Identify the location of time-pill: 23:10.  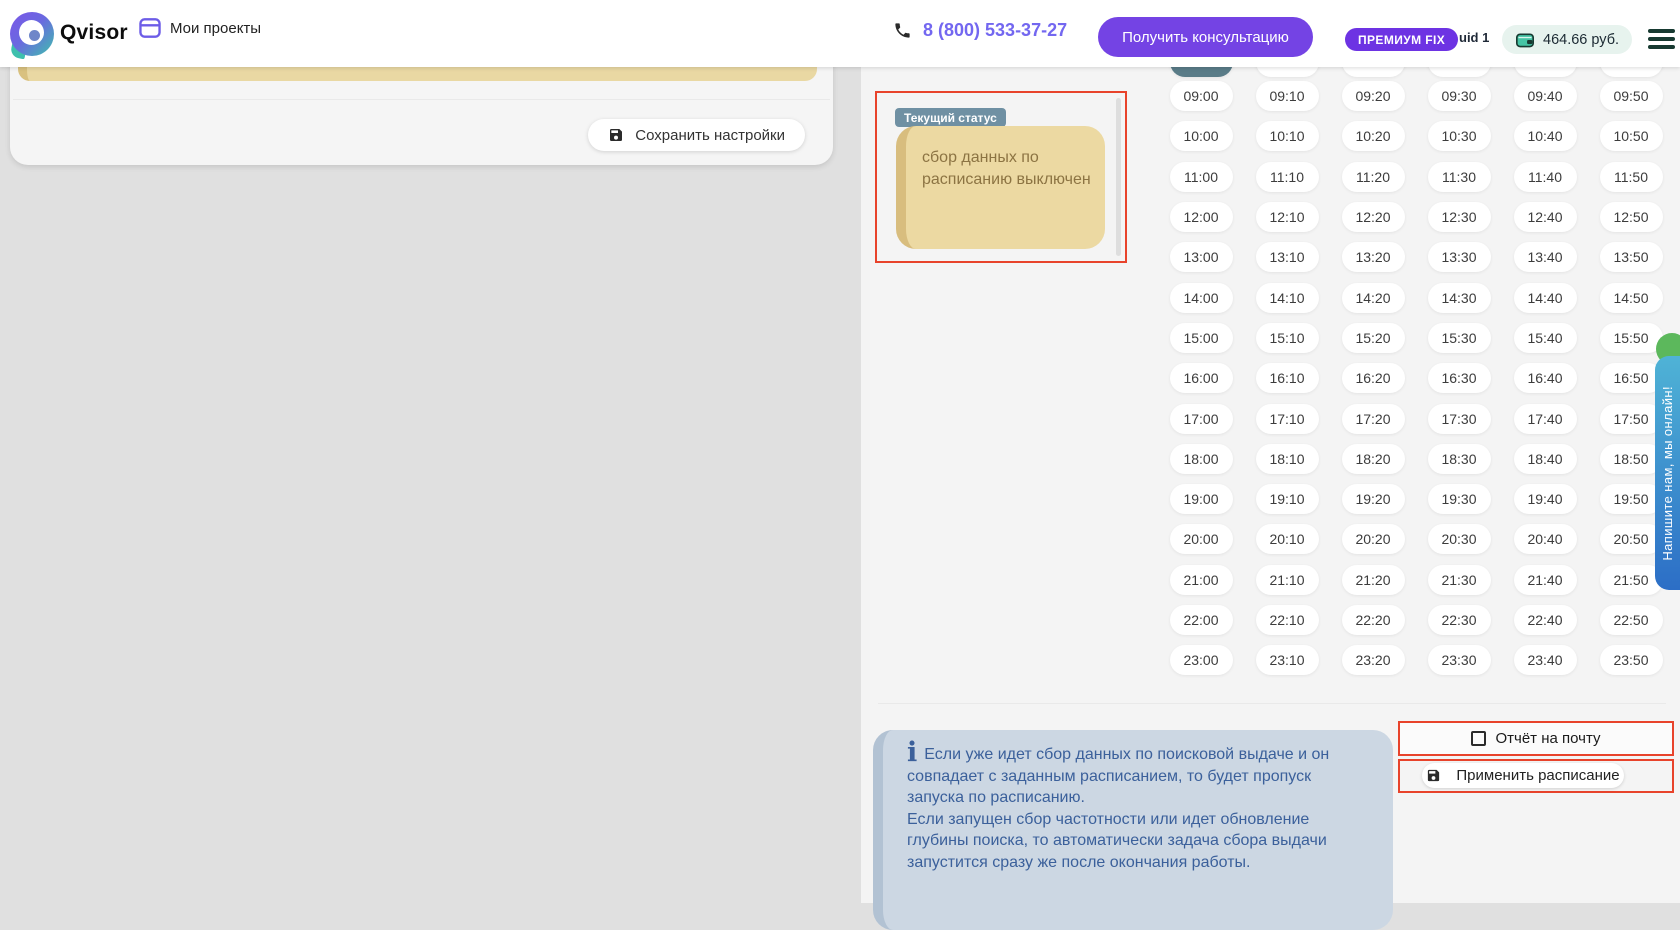
(1287, 660).